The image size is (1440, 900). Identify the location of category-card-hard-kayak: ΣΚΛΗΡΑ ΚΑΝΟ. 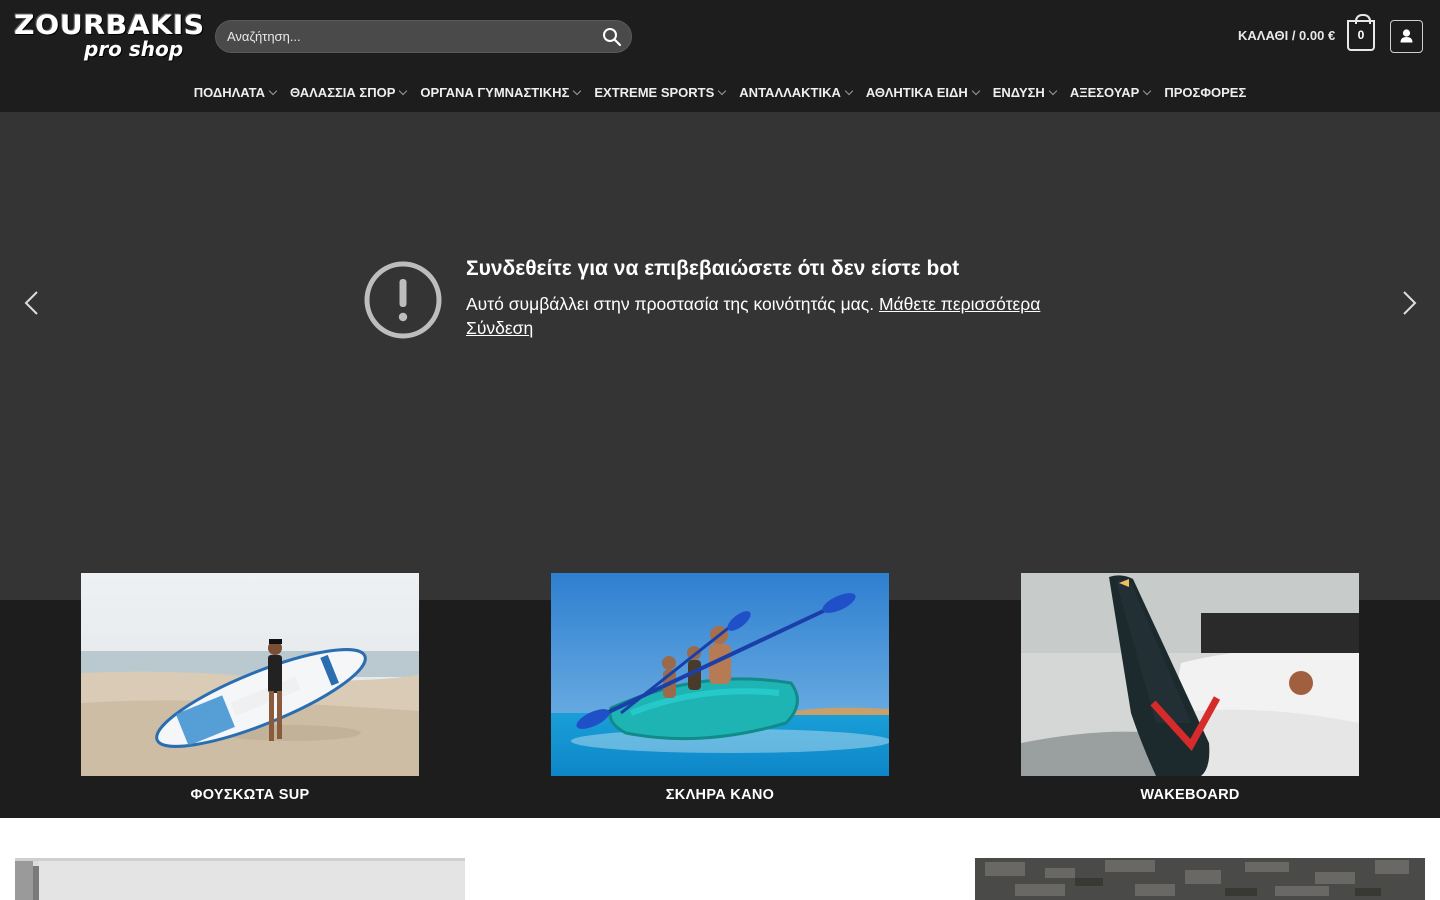
(720, 688).